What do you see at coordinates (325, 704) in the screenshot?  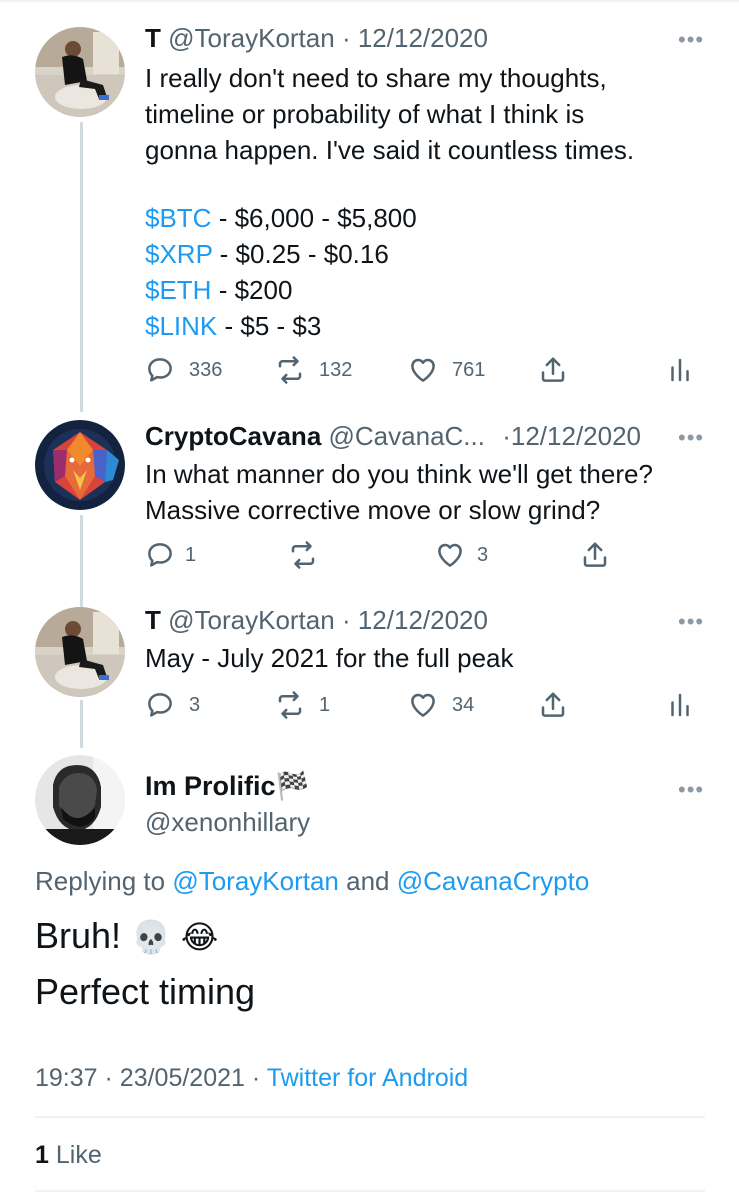 I see `retweet-count: 1` at bounding box center [325, 704].